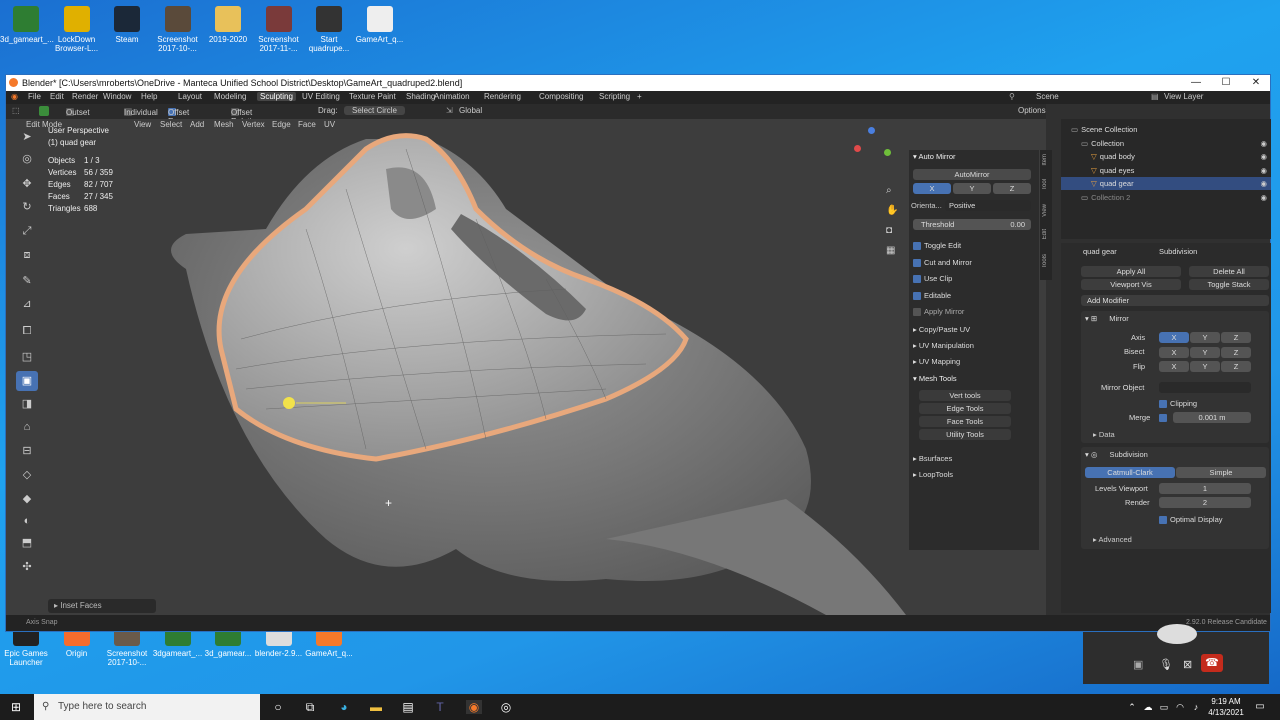  Describe the element at coordinates (281, 124) in the screenshot. I see `view-menu-edge: Edge` at that location.